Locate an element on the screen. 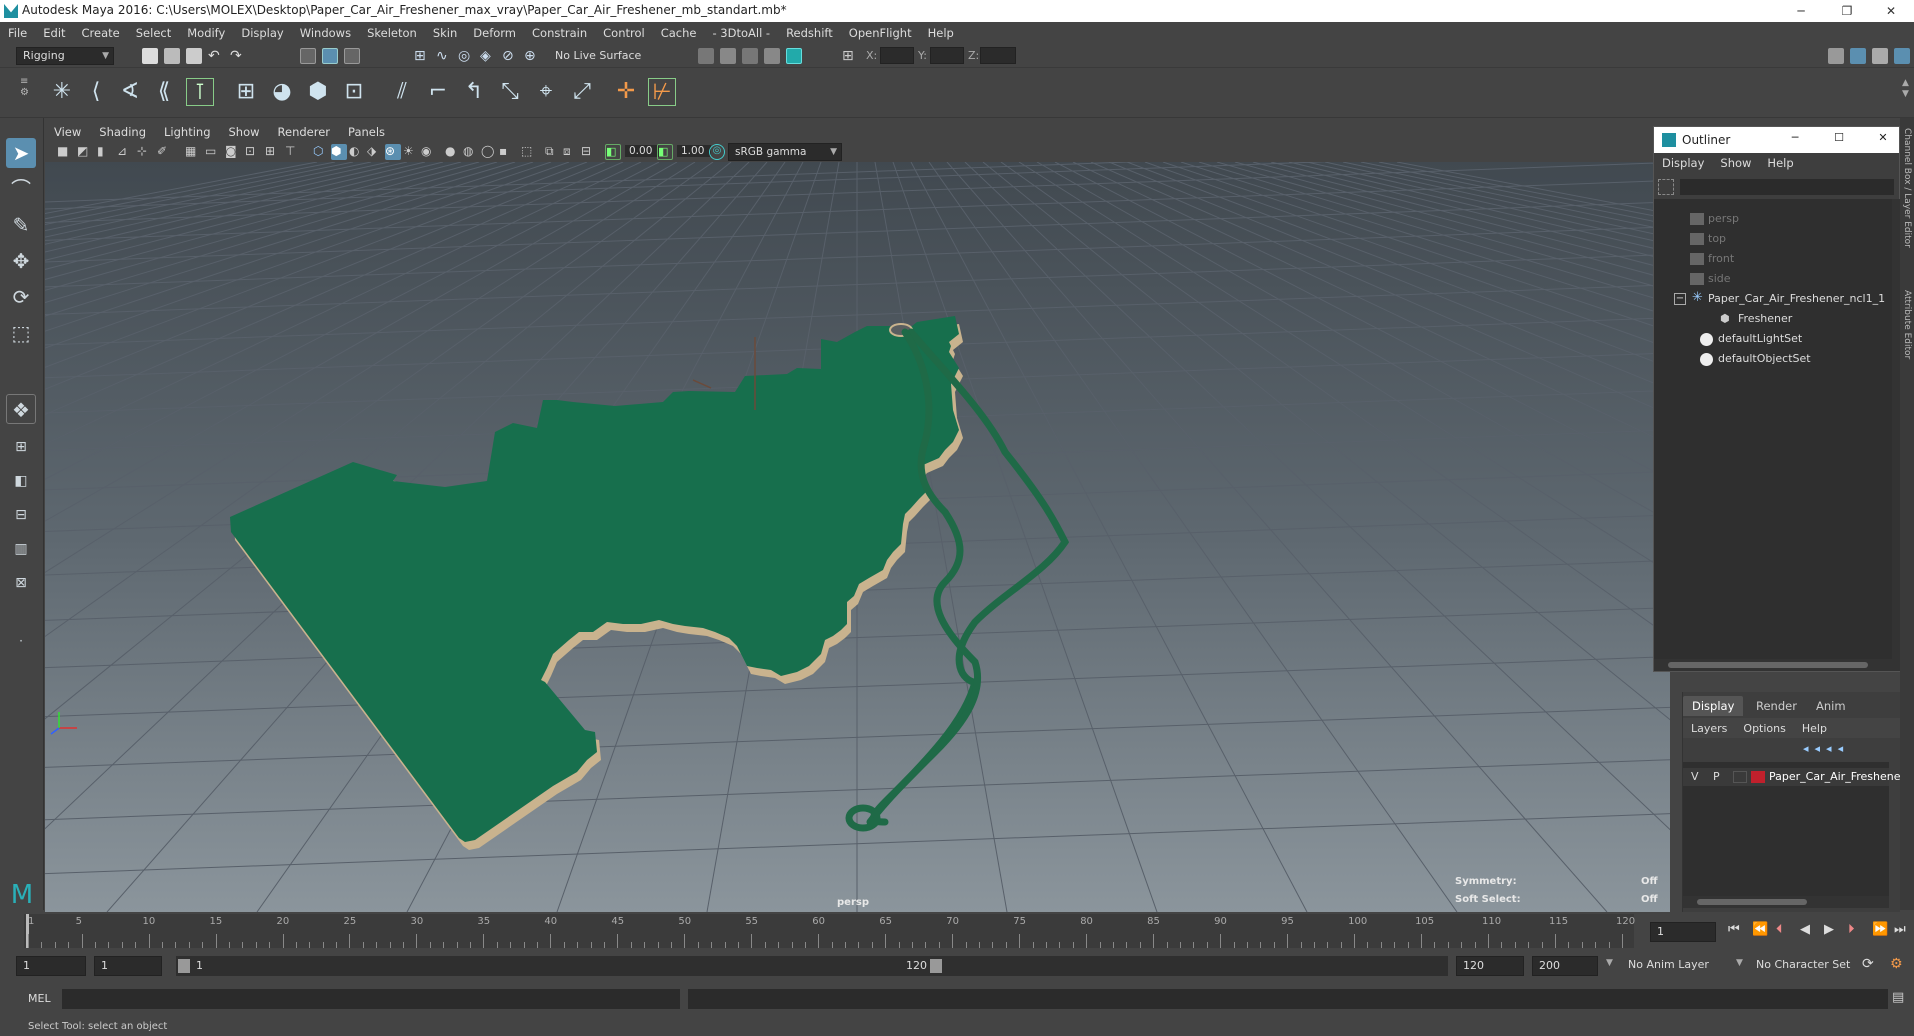  safe-action-icon: ⊤ is located at coordinates (293, 152).